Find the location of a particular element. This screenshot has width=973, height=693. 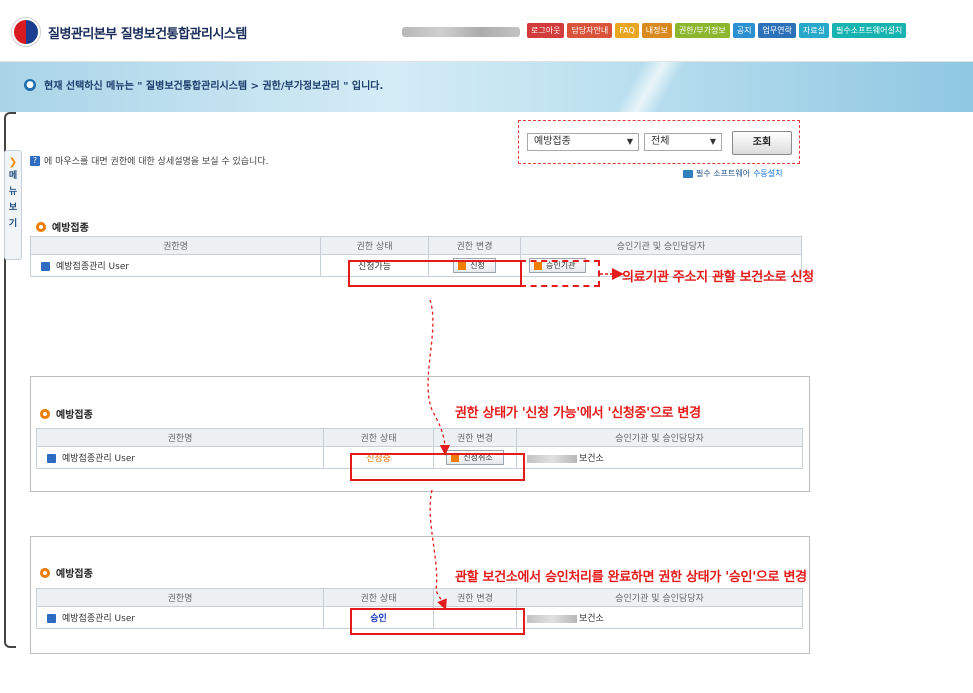

status-select-value: 전체 is located at coordinates (660, 141).